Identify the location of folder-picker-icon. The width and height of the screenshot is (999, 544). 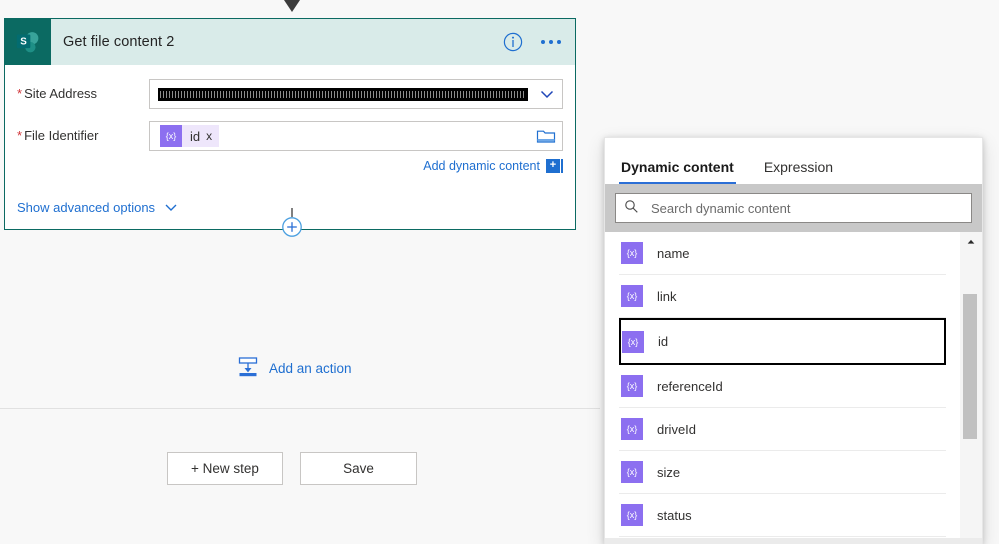
(546, 136).